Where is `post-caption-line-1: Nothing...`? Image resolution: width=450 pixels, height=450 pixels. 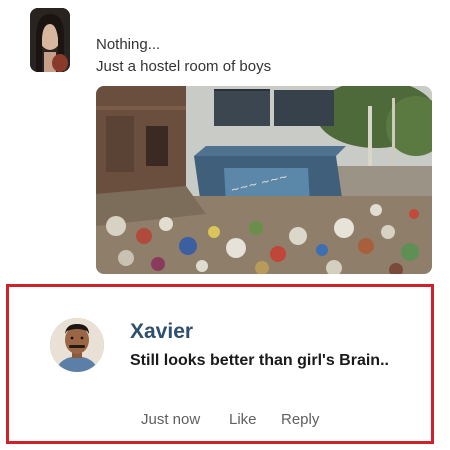 post-caption-line-1: Nothing... is located at coordinates (128, 44).